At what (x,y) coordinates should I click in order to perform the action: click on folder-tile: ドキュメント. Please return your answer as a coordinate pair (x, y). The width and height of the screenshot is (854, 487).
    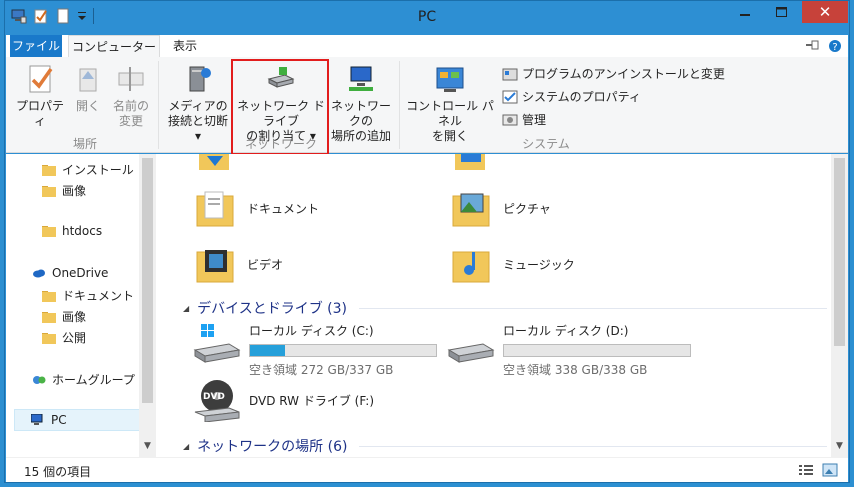
    Looking at the image, I should click on (257, 208).